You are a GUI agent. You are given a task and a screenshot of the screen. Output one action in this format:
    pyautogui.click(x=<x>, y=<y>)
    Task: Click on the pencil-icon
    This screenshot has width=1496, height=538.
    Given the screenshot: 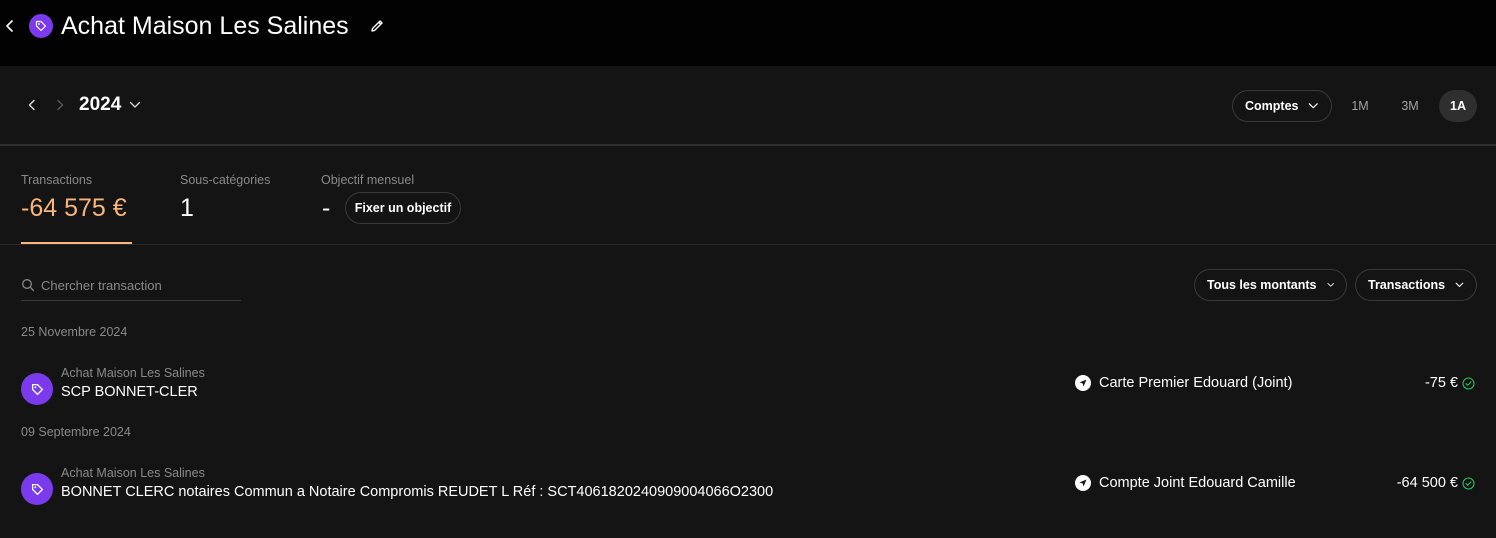 What is the action you would take?
    pyautogui.click(x=377, y=26)
    